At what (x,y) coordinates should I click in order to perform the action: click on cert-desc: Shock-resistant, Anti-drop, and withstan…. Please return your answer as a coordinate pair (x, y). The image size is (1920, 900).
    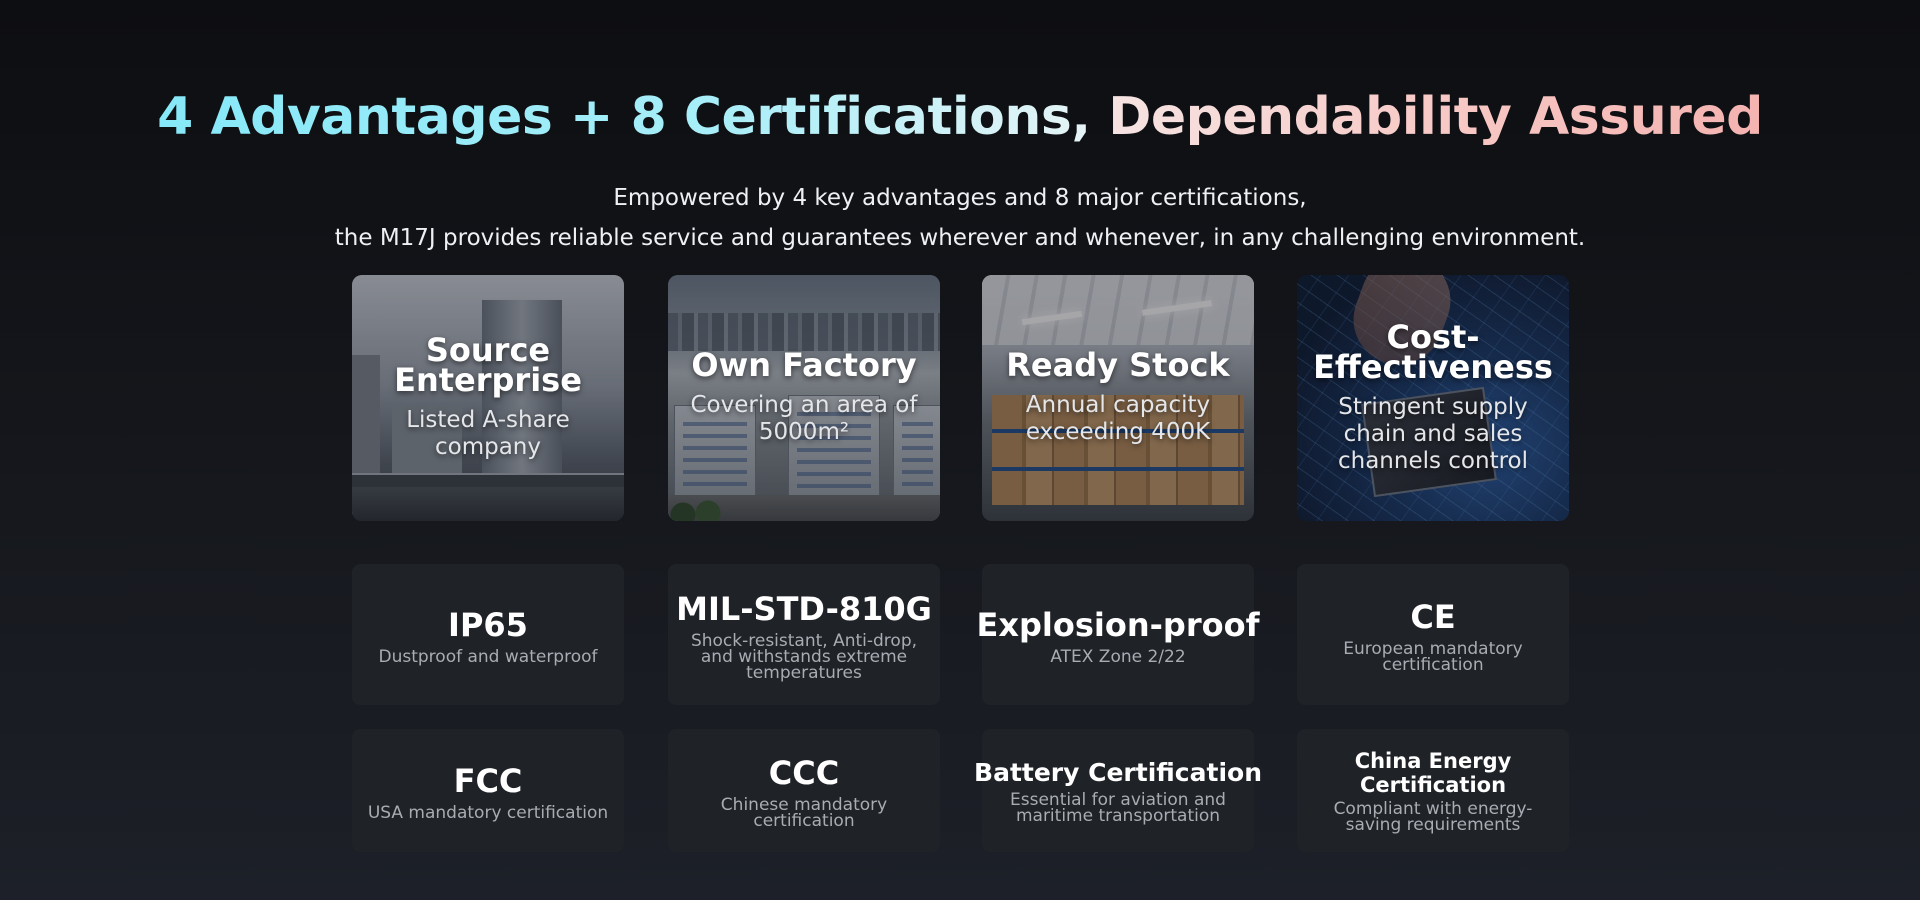
    Looking at the image, I should click on (804, 656).